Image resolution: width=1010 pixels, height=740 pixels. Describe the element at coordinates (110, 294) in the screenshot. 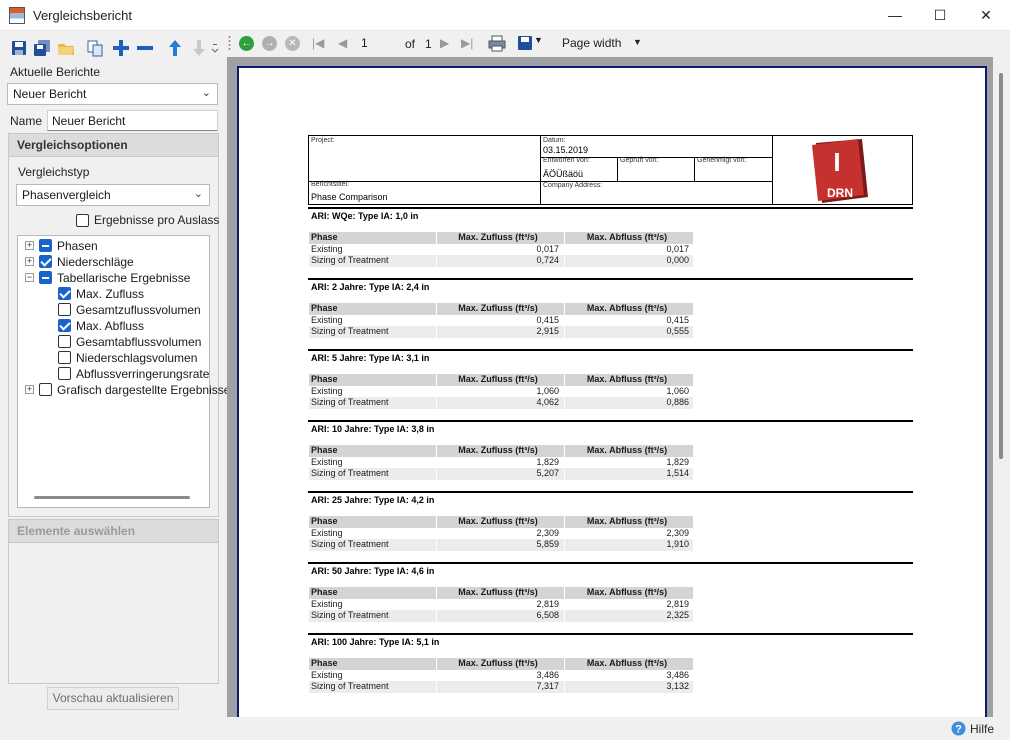

I see `tree-item-max-inflow: Max. Zufluss` at that location.